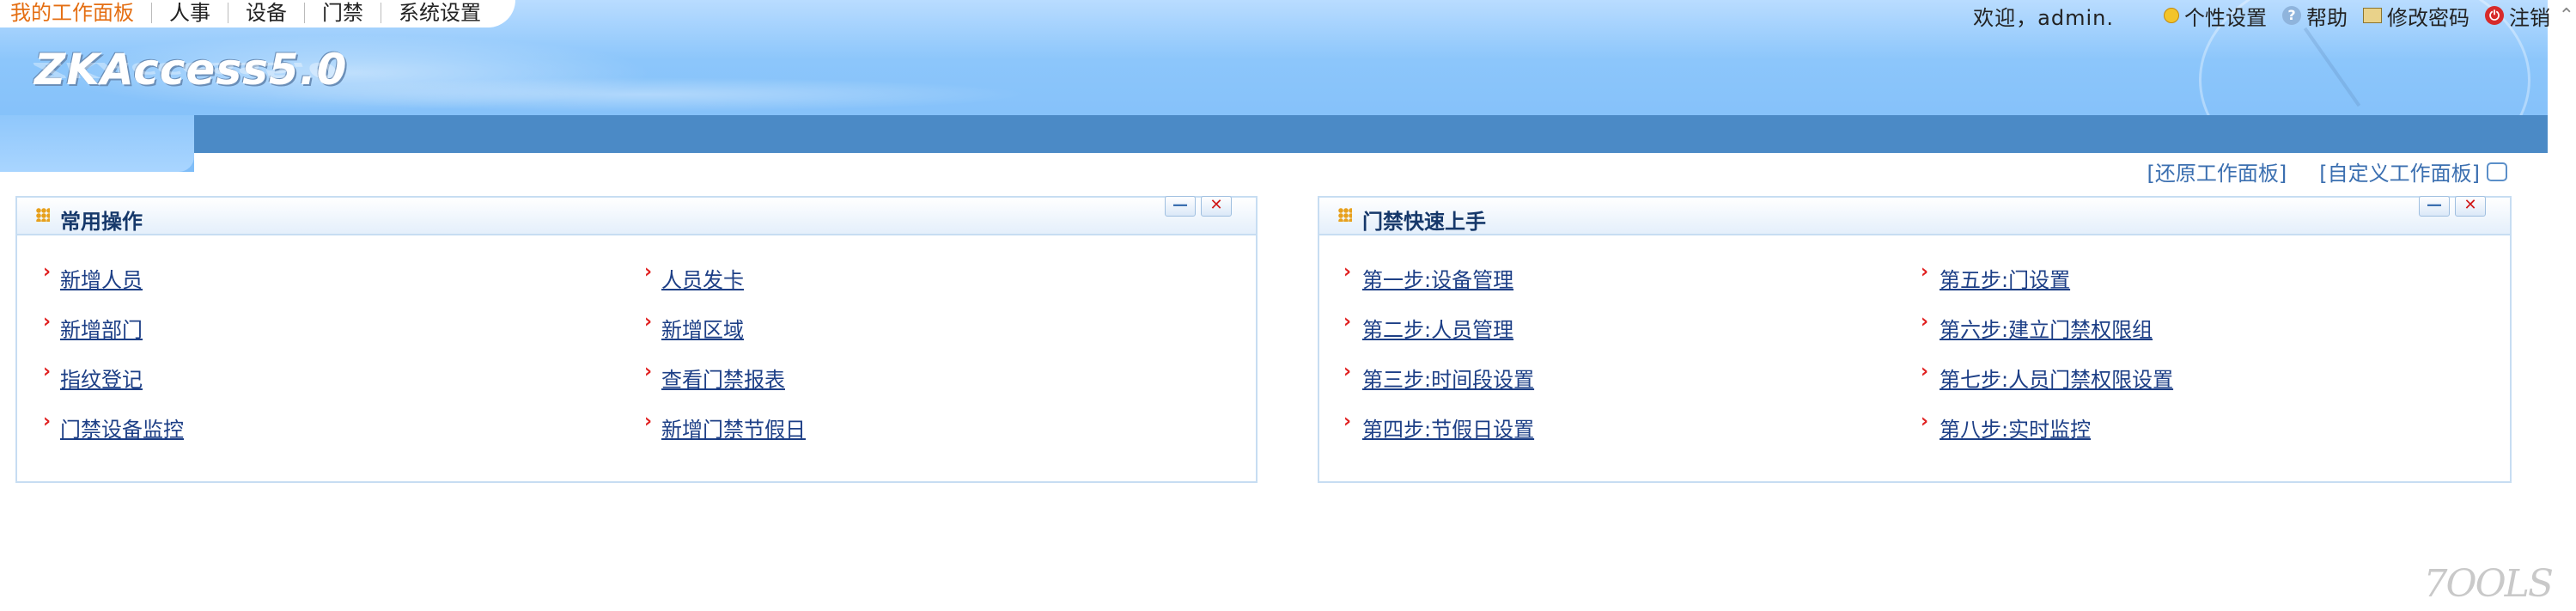 The image size is (2576, 611). I want to click on link-step-1: 第一步:设备管理, so click(1437, 278).